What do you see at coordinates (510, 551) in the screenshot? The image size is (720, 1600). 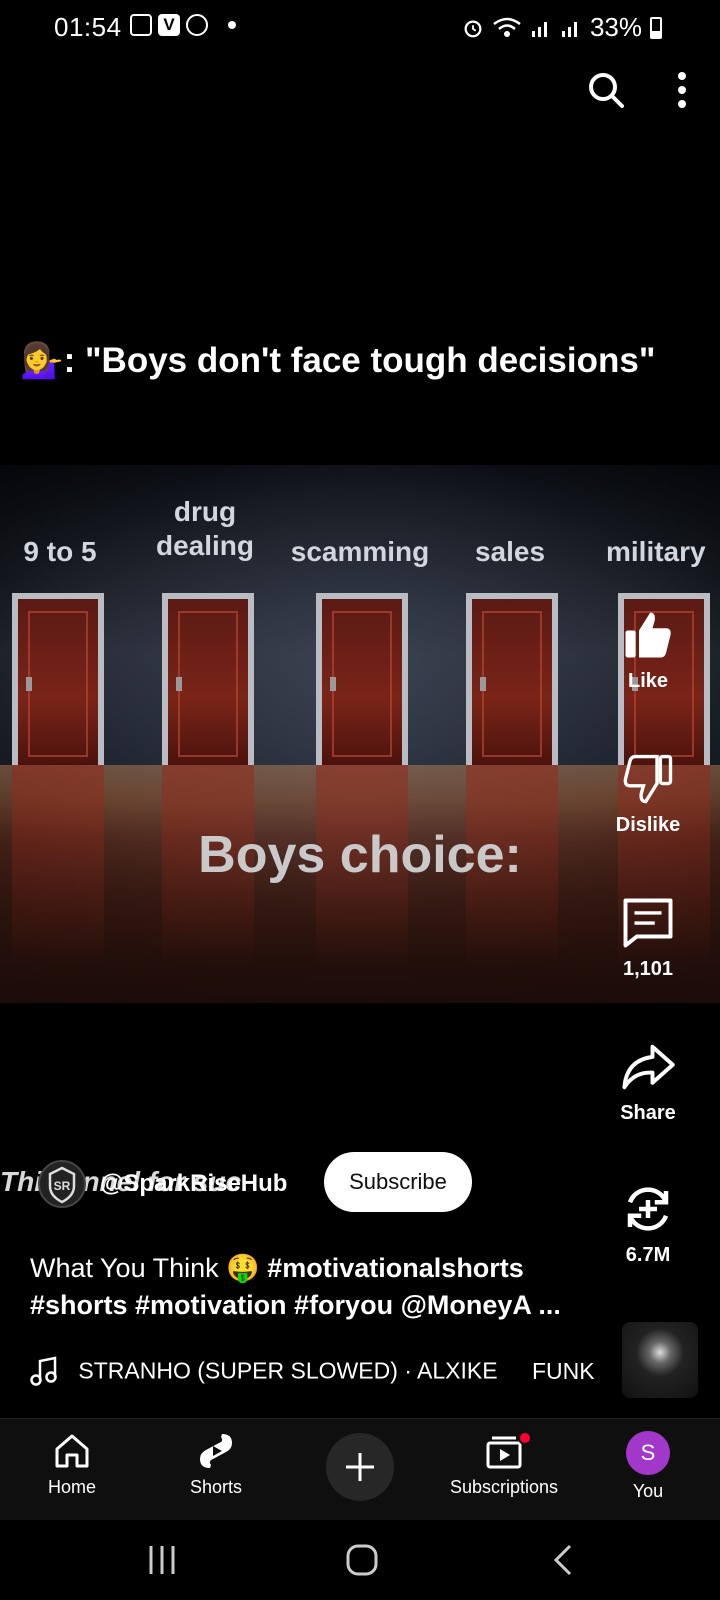 I see `door-label-4: sales` at bounding box center [510, 551].